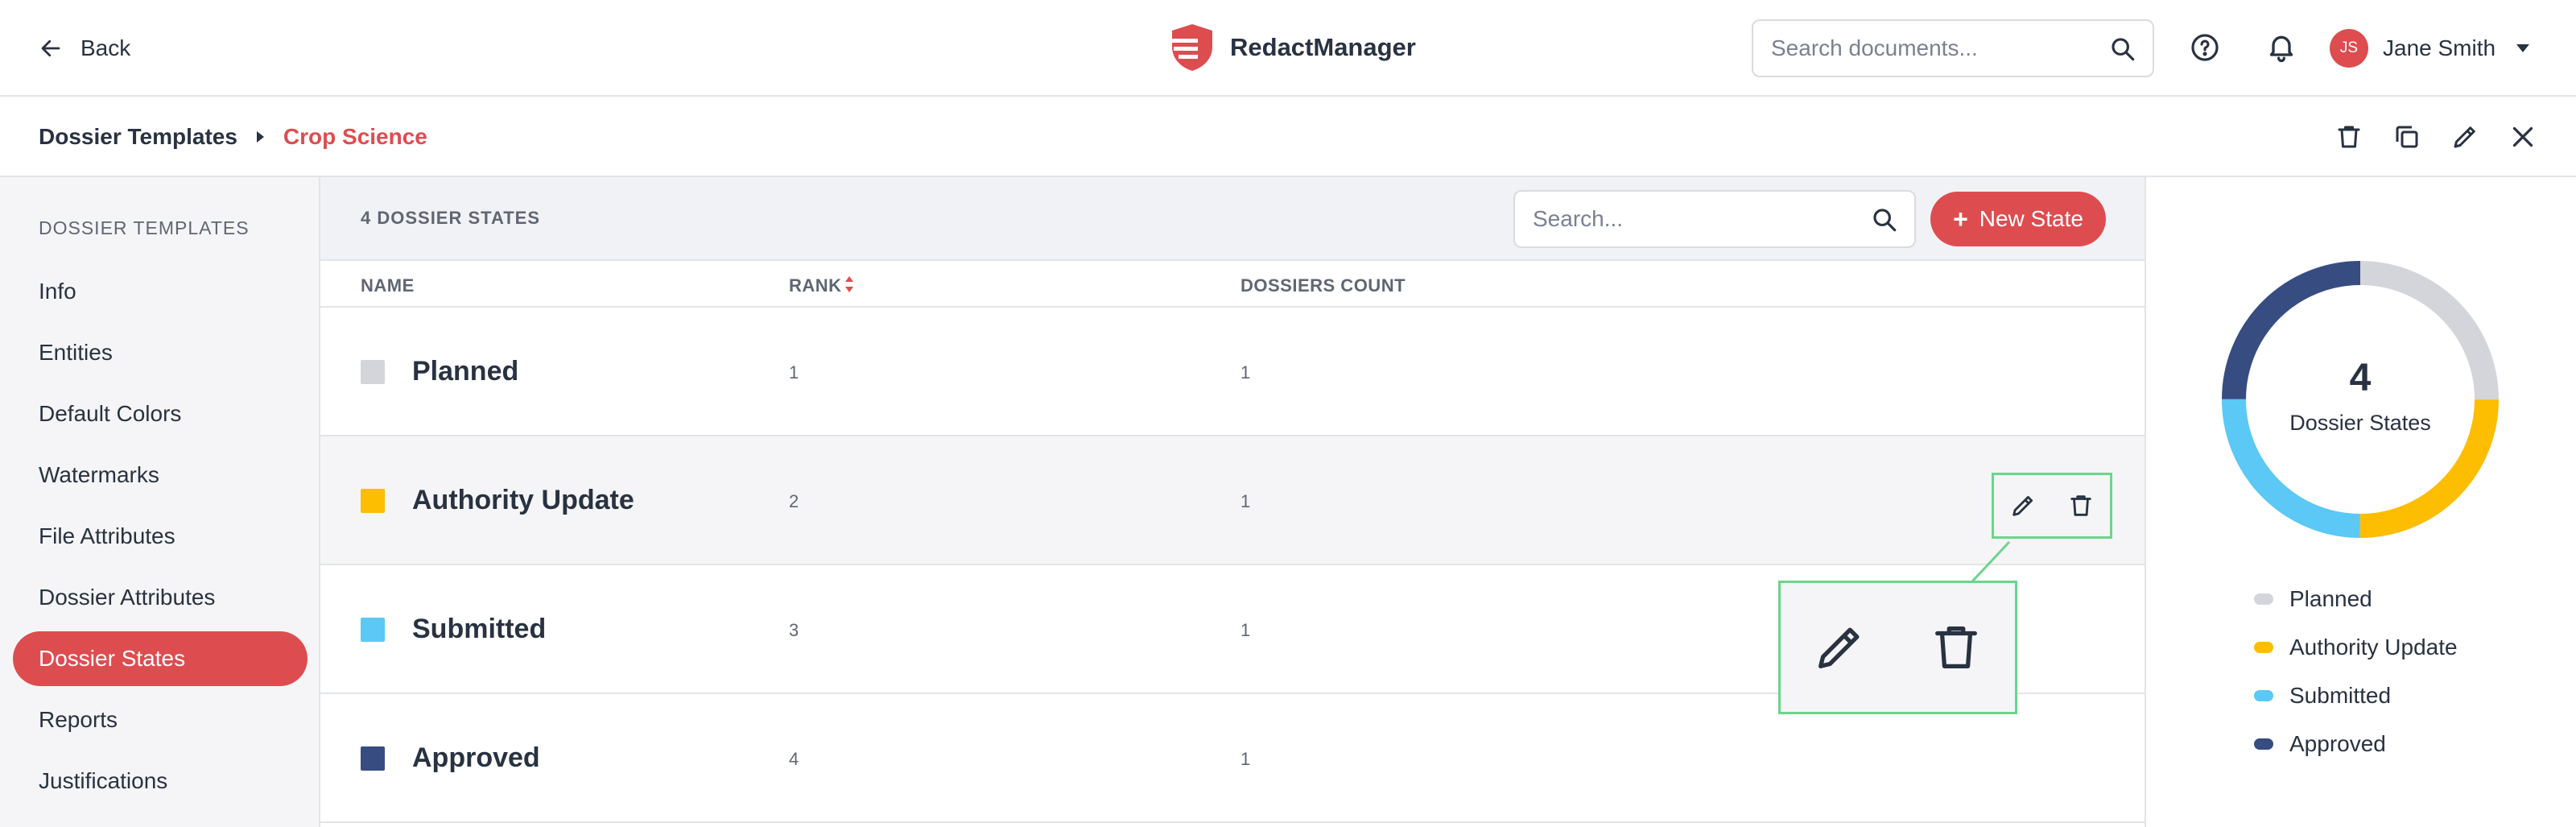 The width and height of the screenshot is (2576, 827). I want to click on table-row: Authority Update 2 1, so click(1232, 500).